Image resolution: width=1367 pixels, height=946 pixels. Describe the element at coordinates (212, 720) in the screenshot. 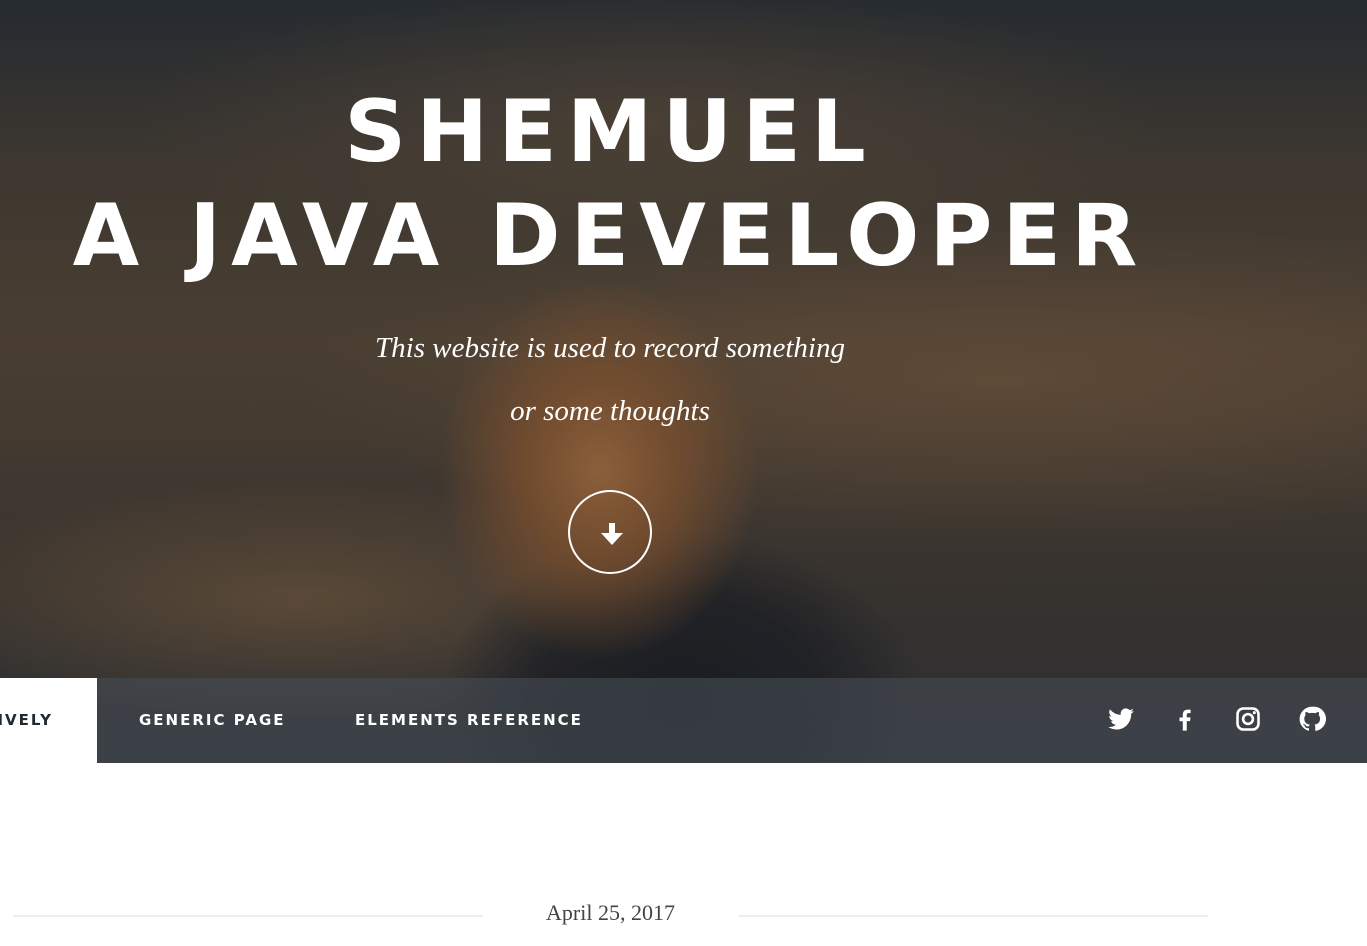

I see `nav-item-generic-page: GENERIC PAGE` at that location.